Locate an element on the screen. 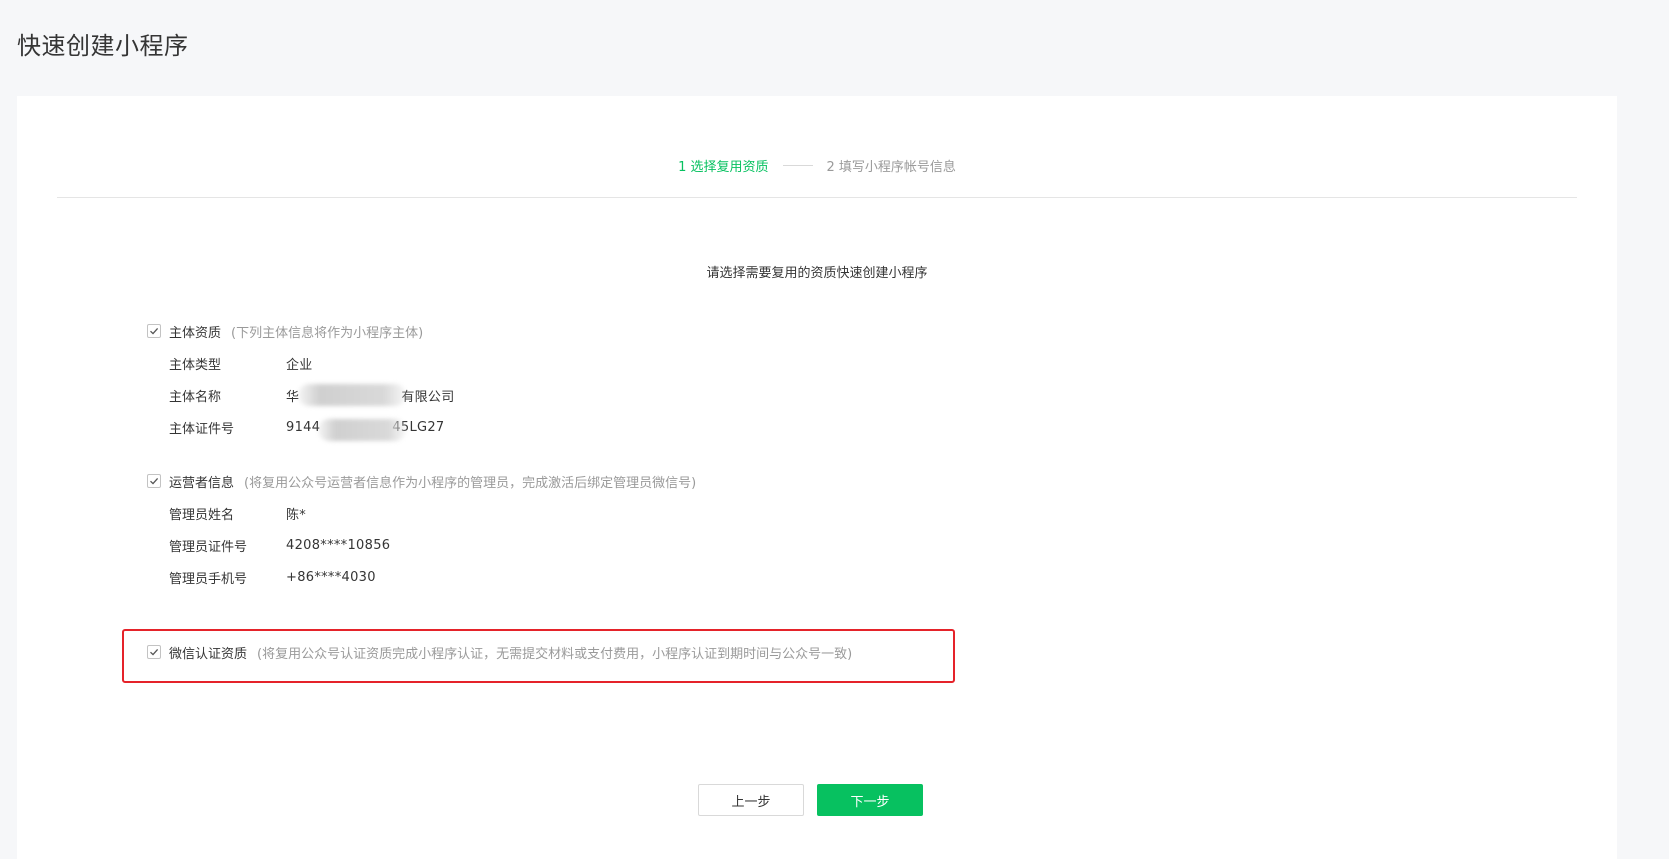  admin-id-row: 管理员证件号 4208****10856 is located at coordinates (432, 545).